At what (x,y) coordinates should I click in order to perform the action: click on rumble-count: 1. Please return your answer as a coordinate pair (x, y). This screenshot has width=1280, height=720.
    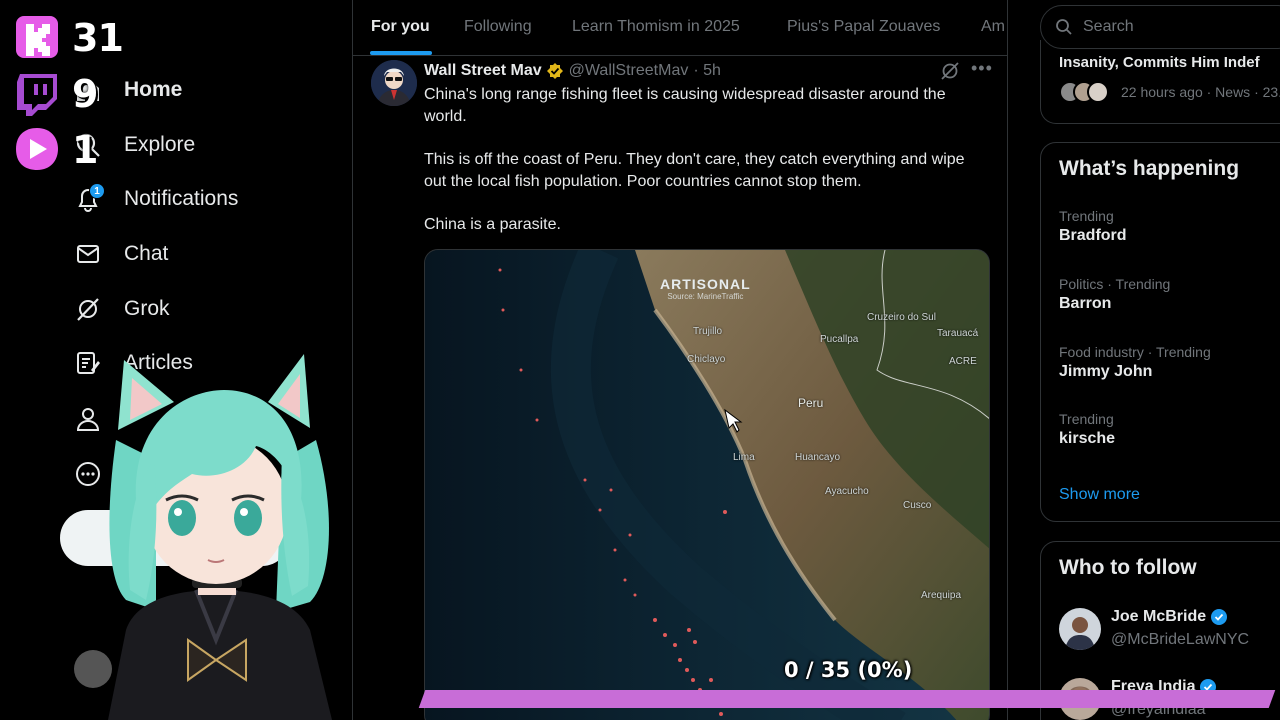
    Looking at the image, I should click on (85, 150).